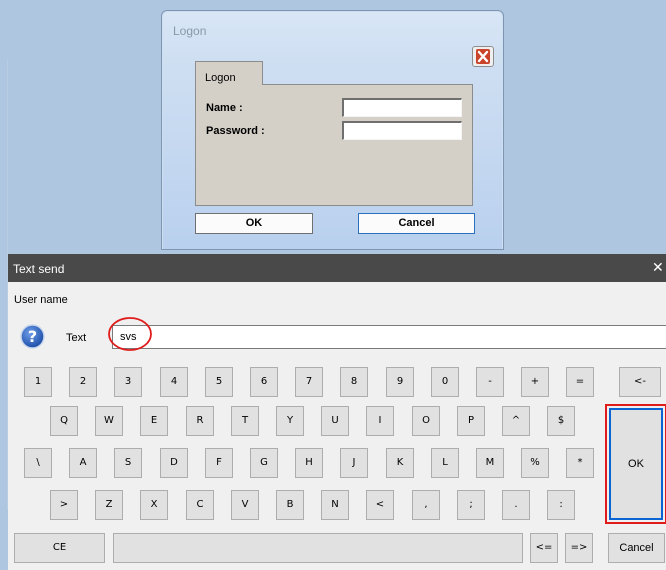 Image resolution: width=666 pixels, height=570 pixels. What do you see at coordinates (264, 463) in the screenshot?
I see `key-button: G` at bounding box center [264, 463].